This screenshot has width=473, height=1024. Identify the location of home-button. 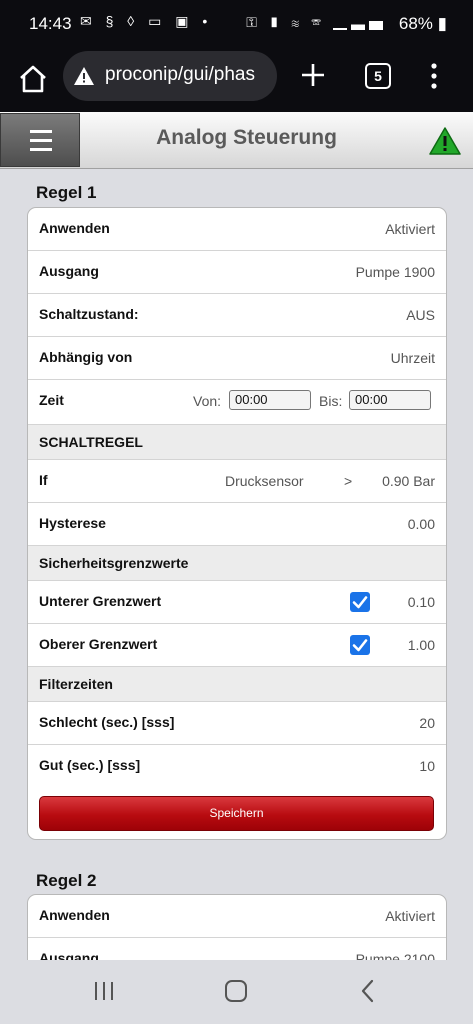
(236, 991).